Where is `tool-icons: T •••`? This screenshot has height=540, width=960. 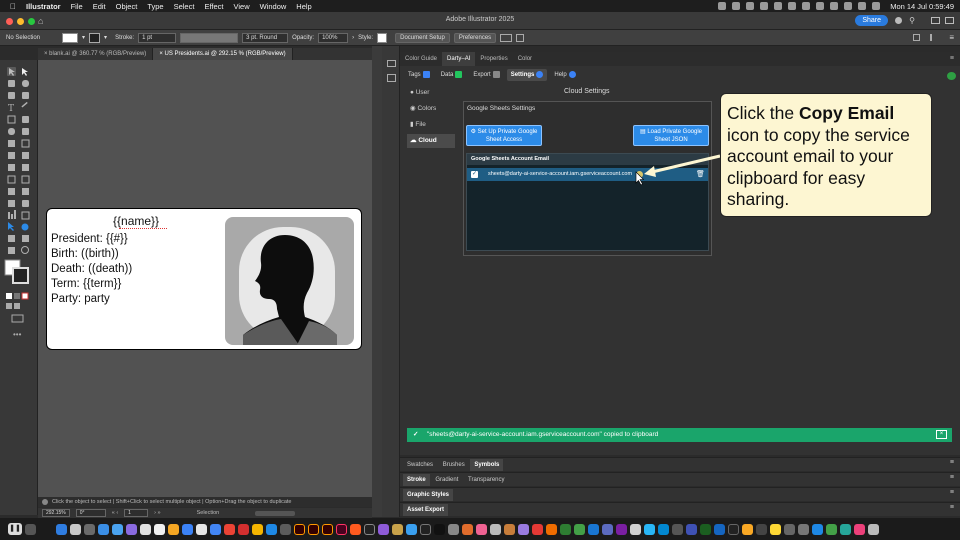
tool-icons: T ••• is located at coordinates (19, 209).